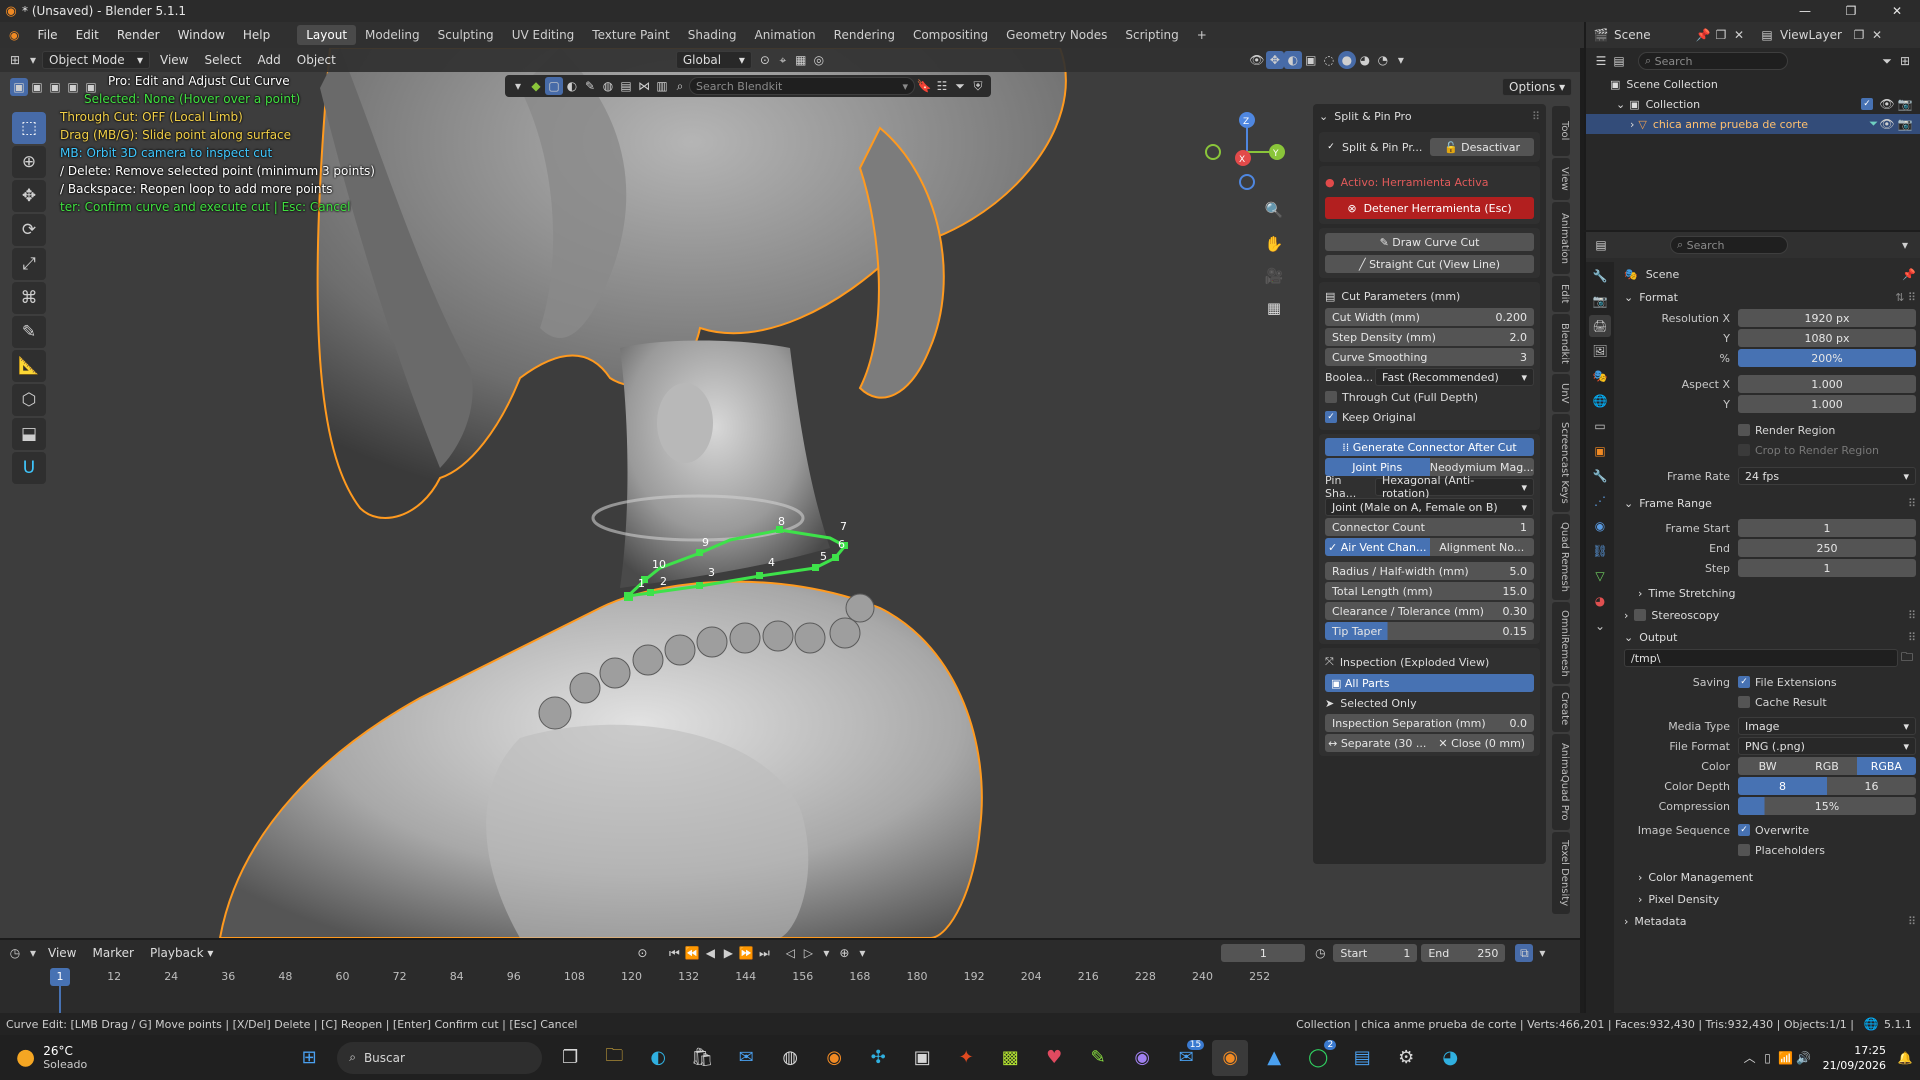 The width and height of the screenshot is (1920, 1080). What do you see at coordinates (1867, 104) in the screenshot?
I see `collection-check-icon: ✓` at bounding box center [1867, 104].